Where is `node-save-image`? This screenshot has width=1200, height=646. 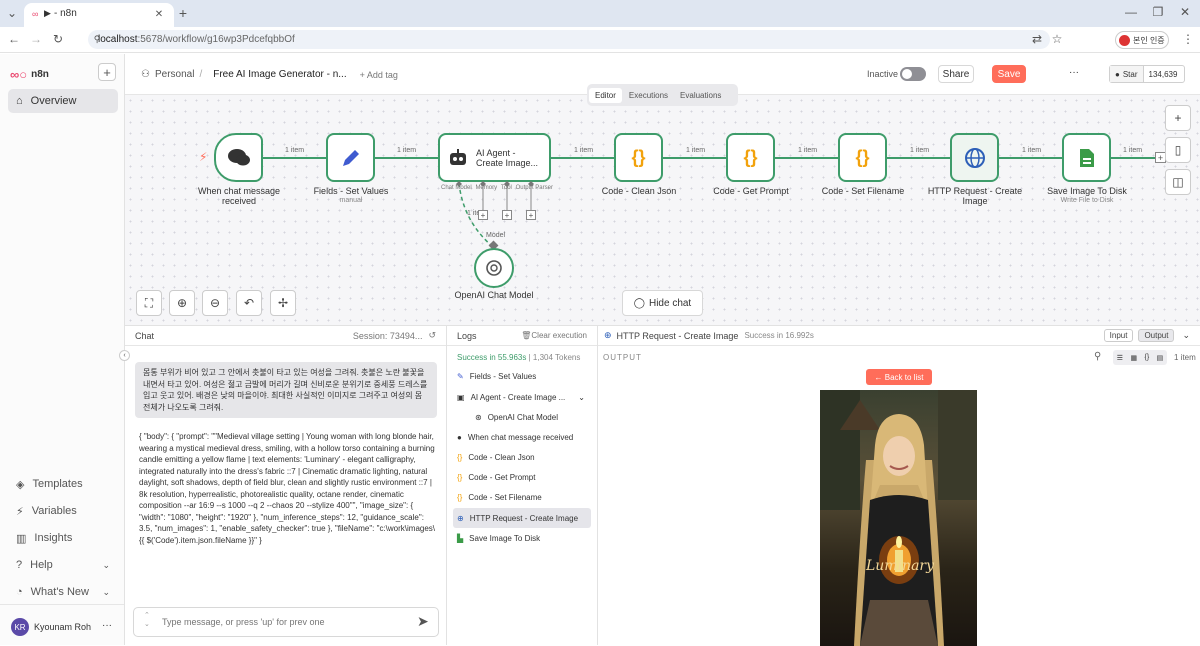
node-save-image is located at coordinates (1086, 157).